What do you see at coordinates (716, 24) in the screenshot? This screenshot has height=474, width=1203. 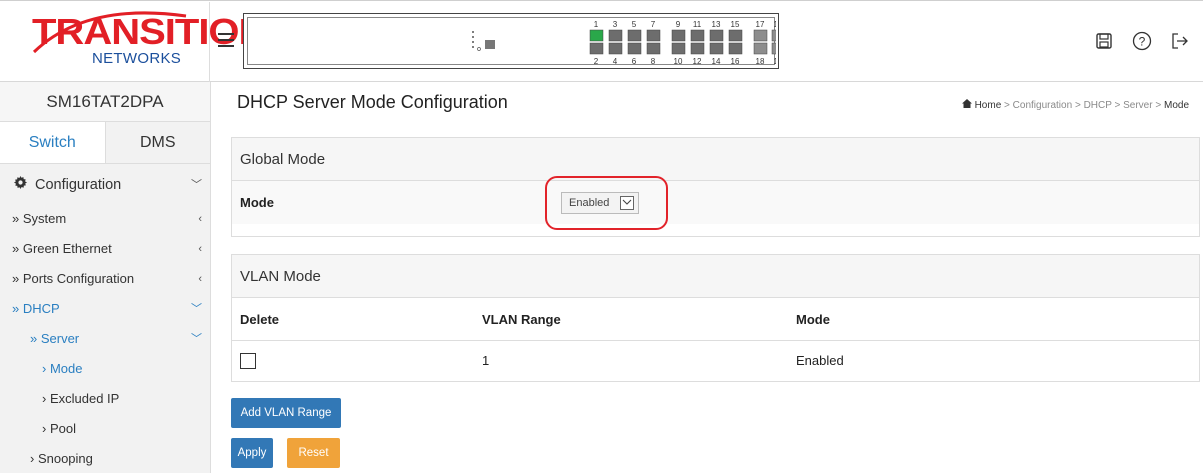 I see `port-label: 13` at bounding box center [716, 24].